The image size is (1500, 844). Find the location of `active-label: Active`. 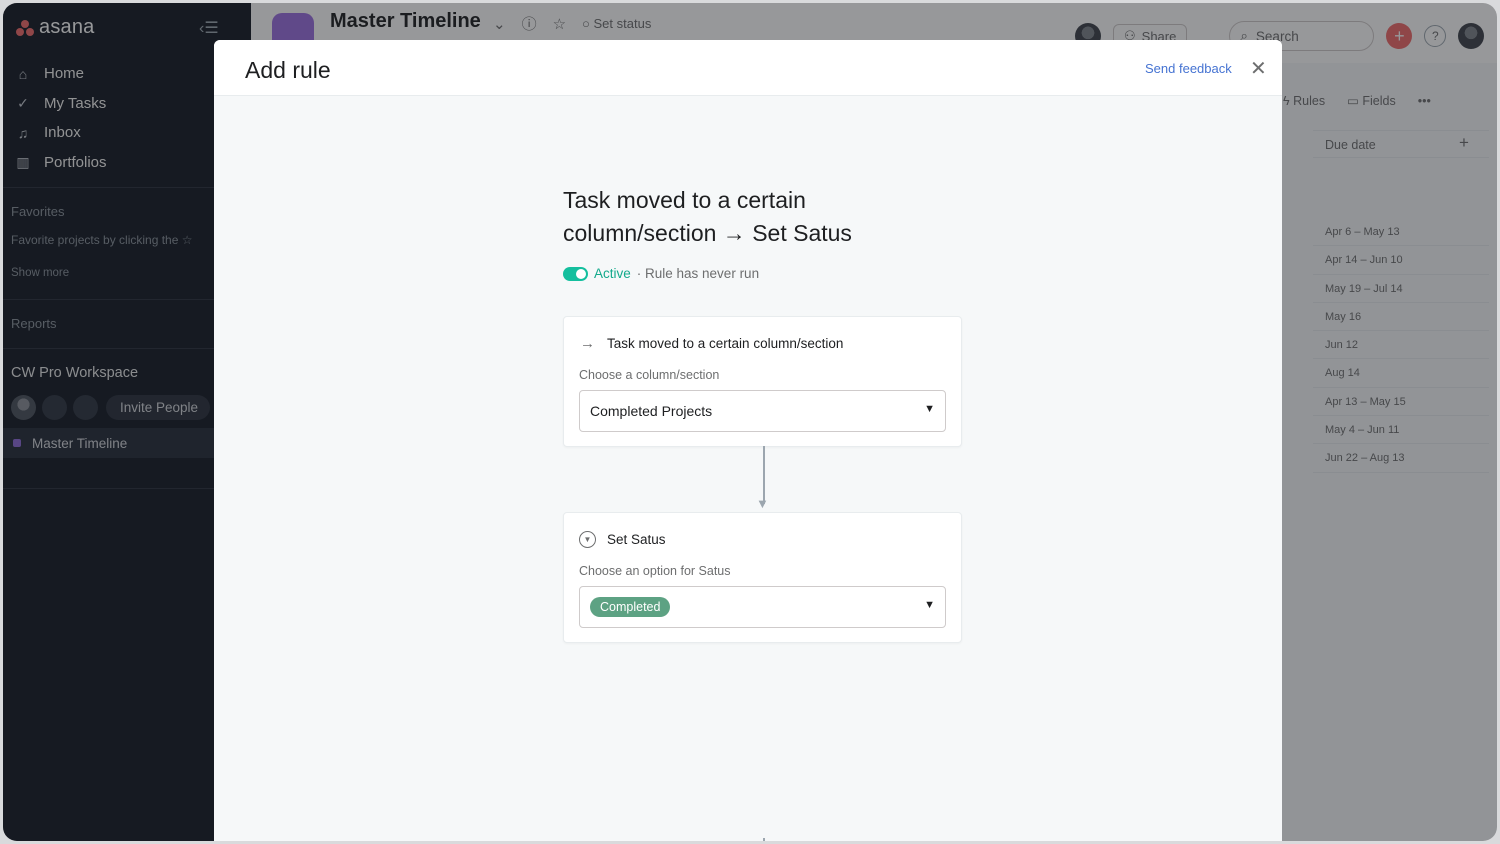

active-label: Active is located at coordinates (612, 273).